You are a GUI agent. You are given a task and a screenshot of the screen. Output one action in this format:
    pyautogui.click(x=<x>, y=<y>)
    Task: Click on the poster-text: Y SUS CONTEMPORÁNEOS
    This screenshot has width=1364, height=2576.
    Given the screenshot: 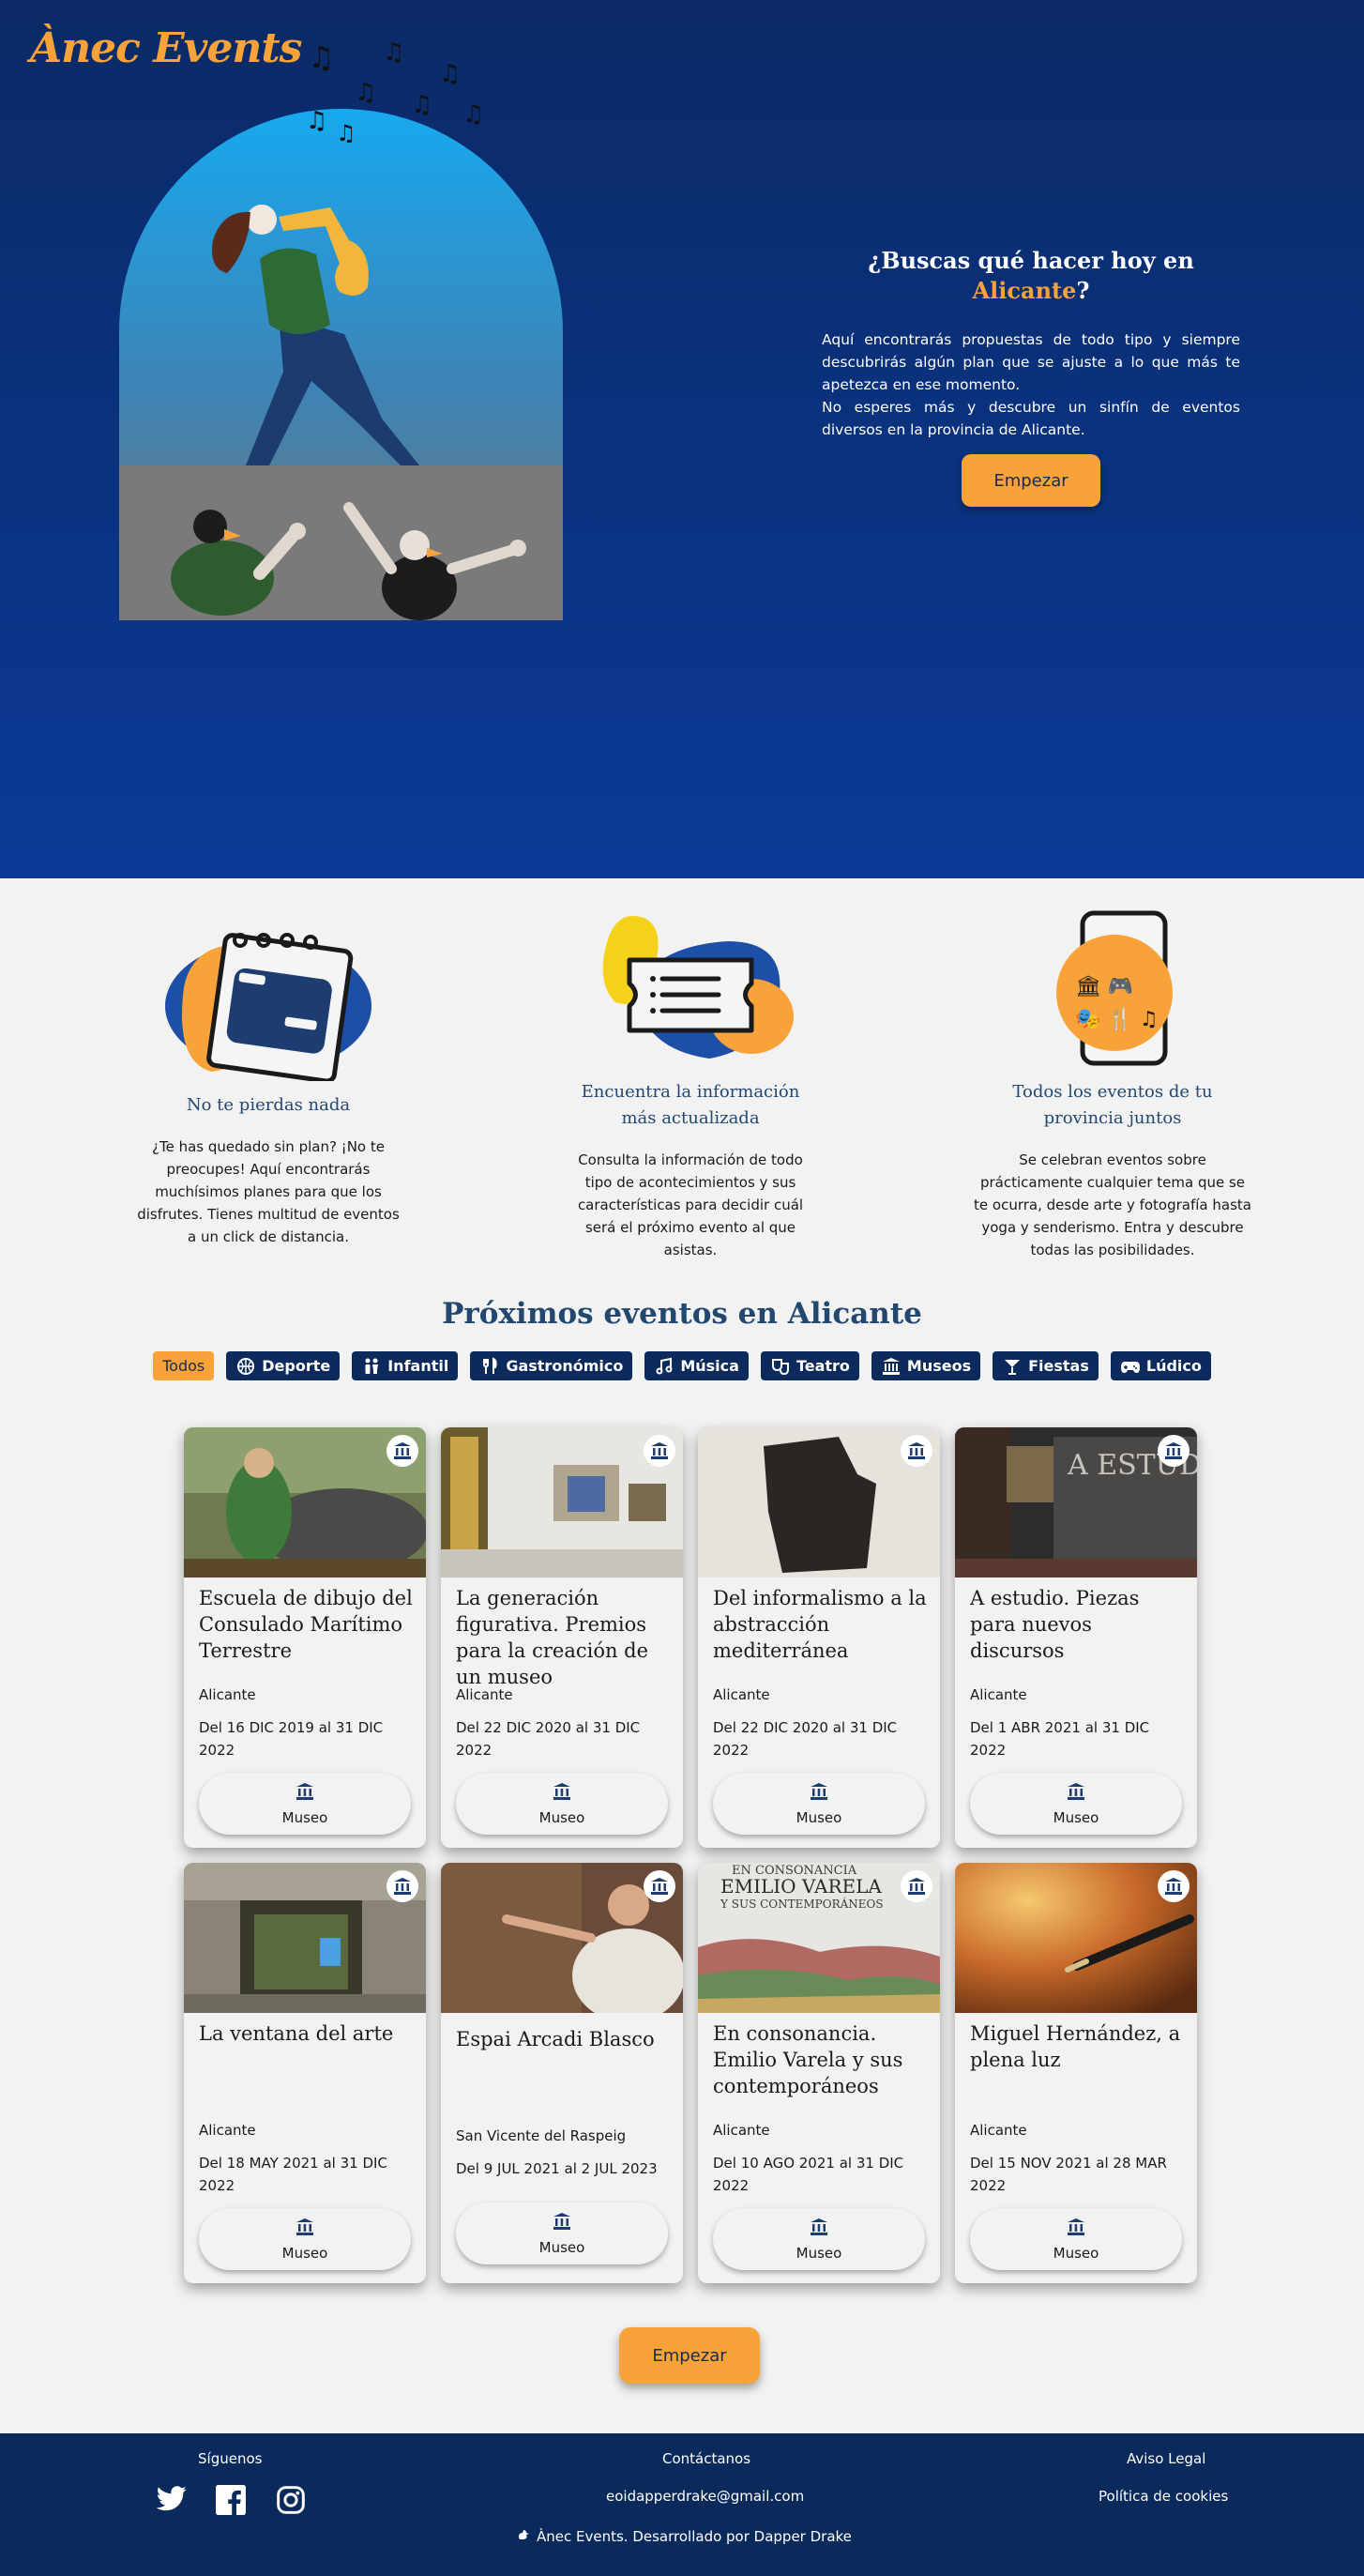 What is the action you would take?
    pyautogui.click(x=802, y=1904)
    